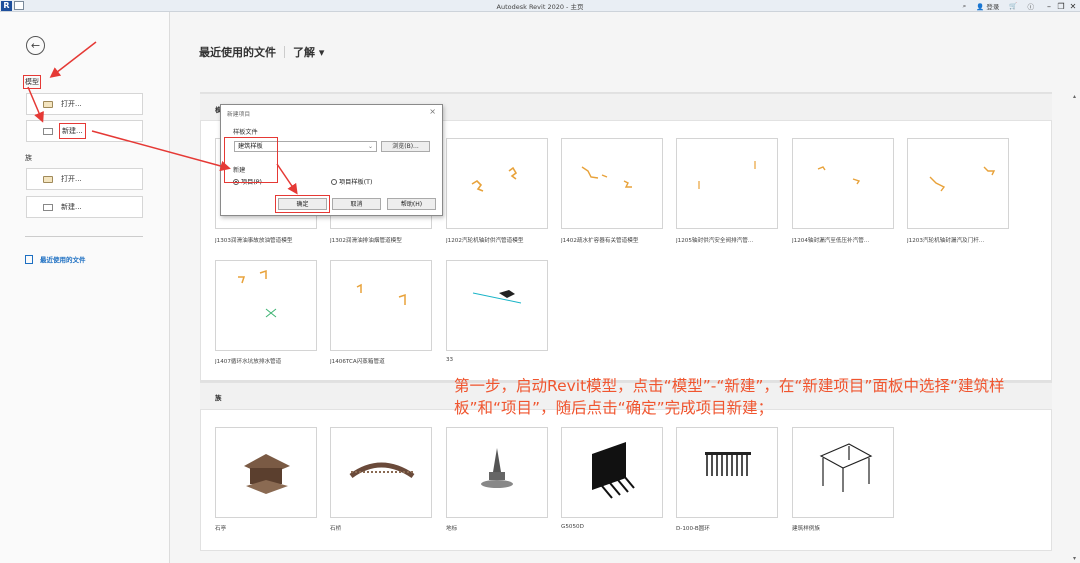 This screenshot has height=563, width=1080. What do you see at coordinates (35, 45) in the screenshot?
I see `back-arrow-icon: ←` at bounding box center [35, 45].